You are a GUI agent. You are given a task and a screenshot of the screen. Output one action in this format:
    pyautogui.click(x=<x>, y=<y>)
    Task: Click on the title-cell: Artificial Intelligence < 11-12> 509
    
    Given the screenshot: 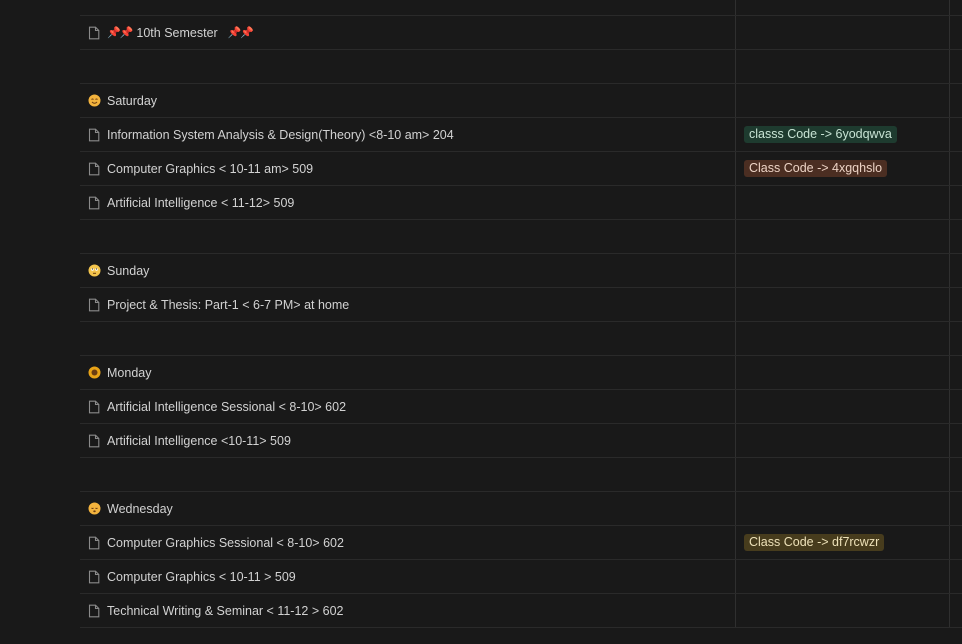 What is the action you would take?
    pyautogui.click(x=408, y=202)
    